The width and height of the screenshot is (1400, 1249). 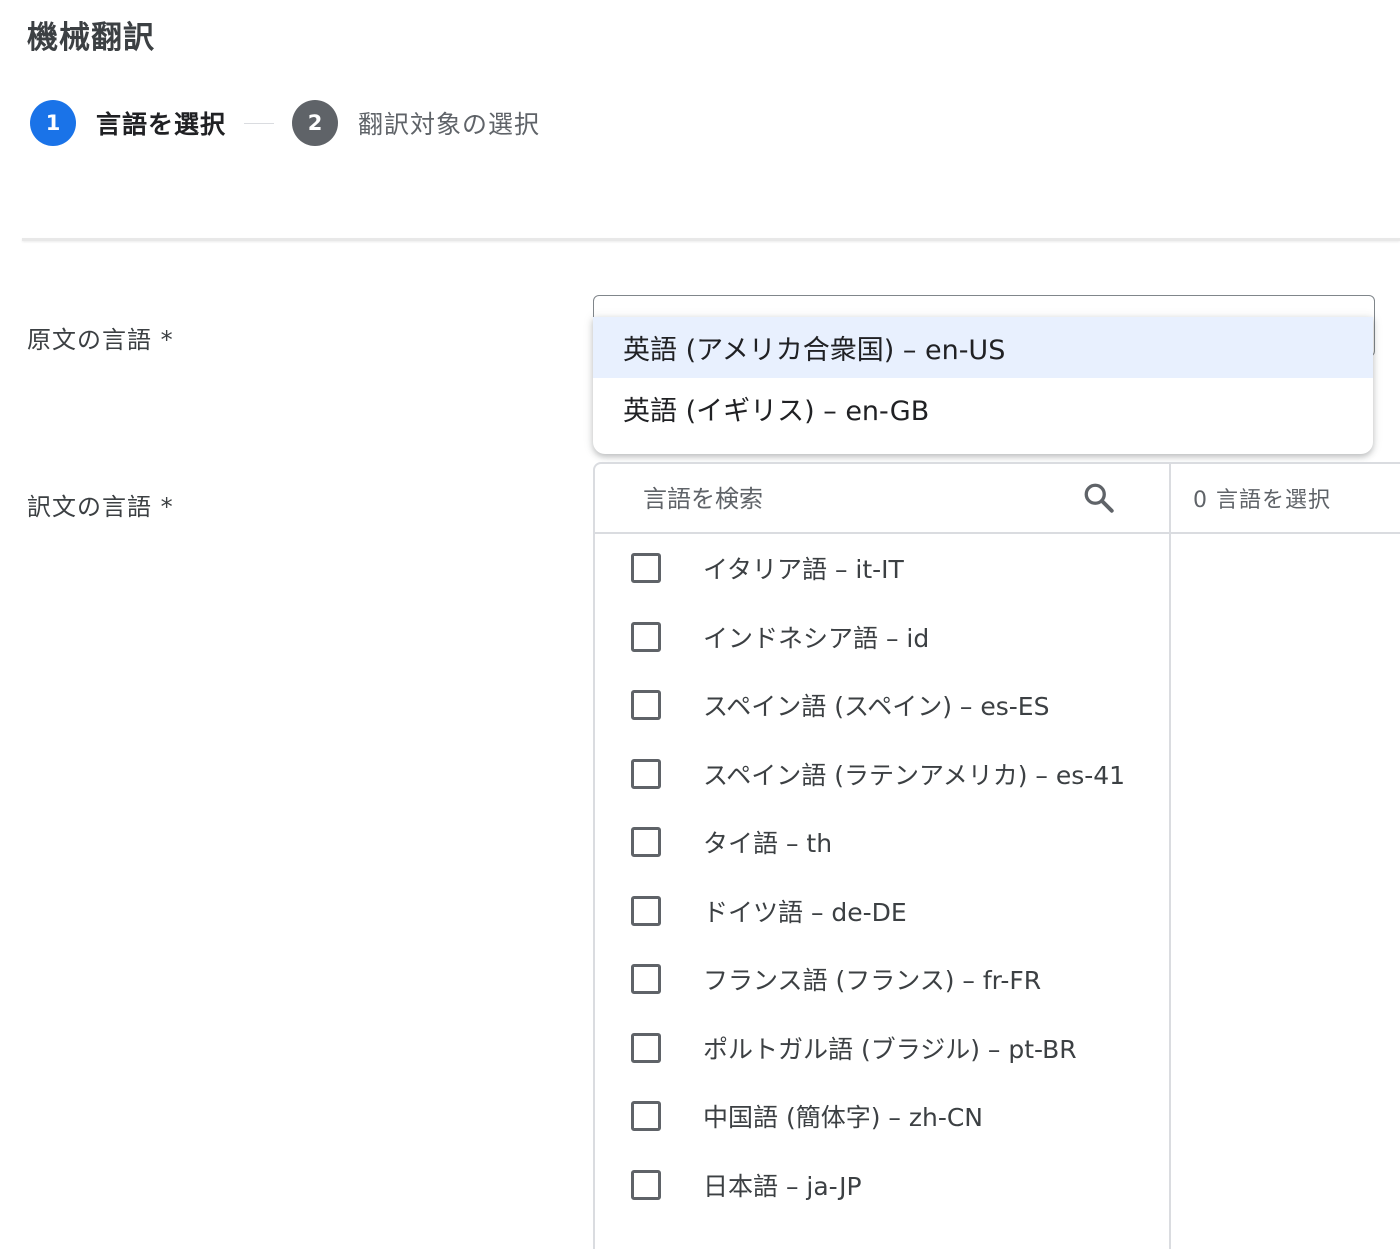 I want to click on language-item-label: フランス語 (フランス) – fr-FR, so click(x=872, y=981).